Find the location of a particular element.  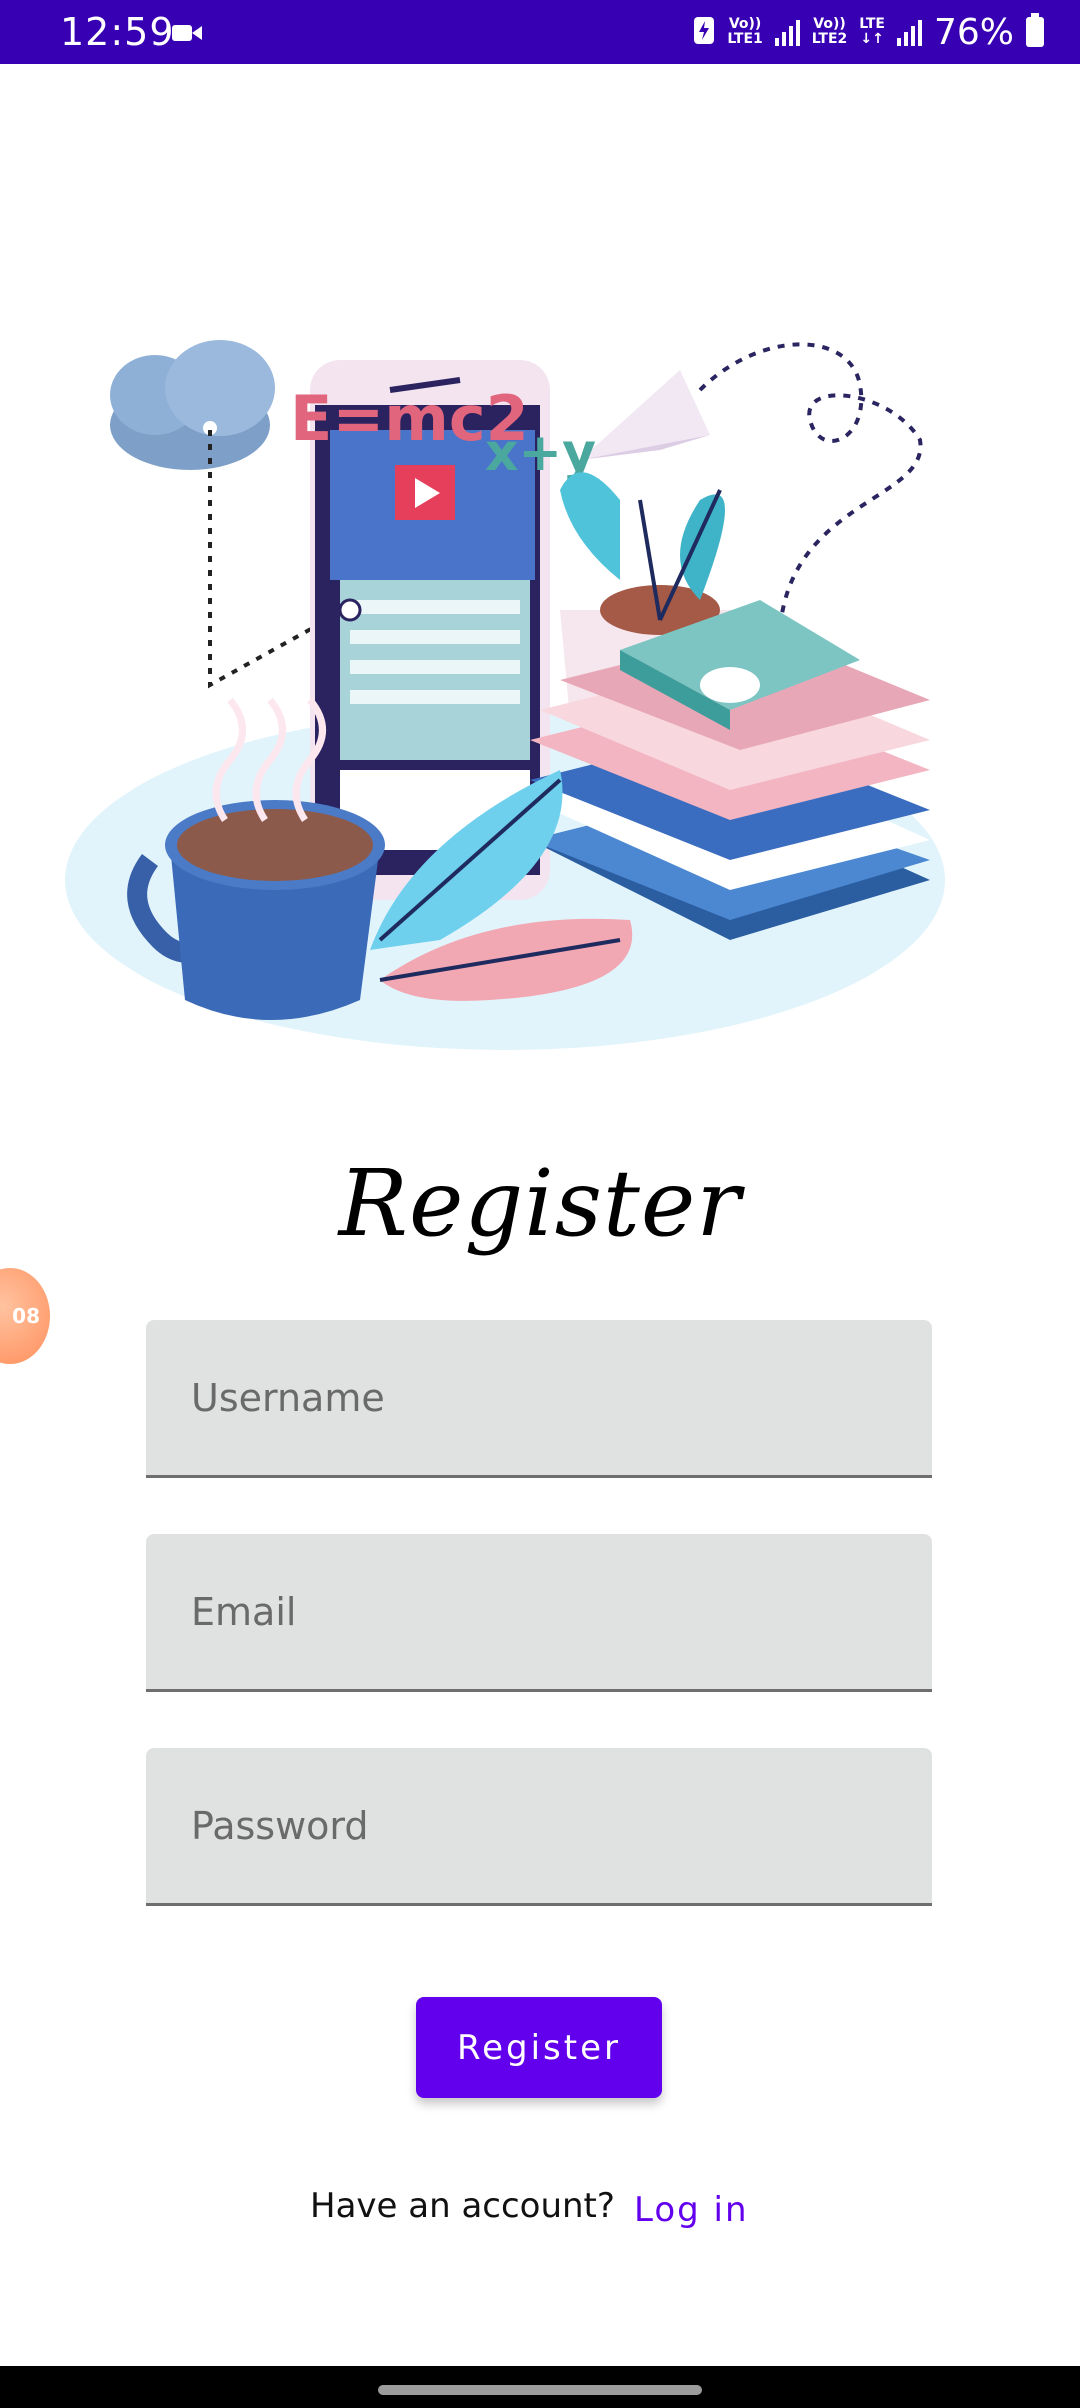

login-link: Log in is located at coordinates (691, 2210).